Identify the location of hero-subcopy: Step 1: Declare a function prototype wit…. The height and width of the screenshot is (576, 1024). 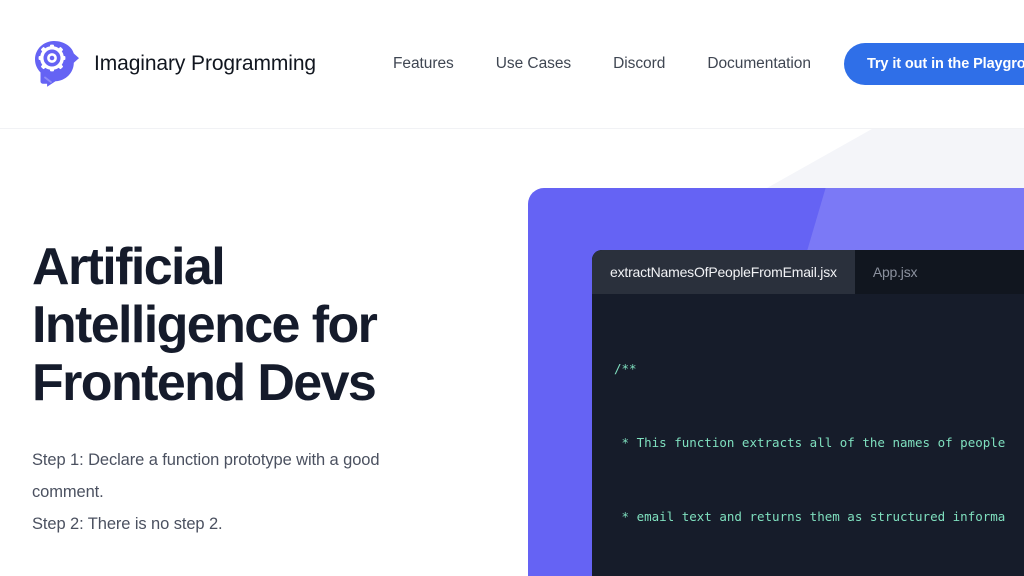
(267, 492).